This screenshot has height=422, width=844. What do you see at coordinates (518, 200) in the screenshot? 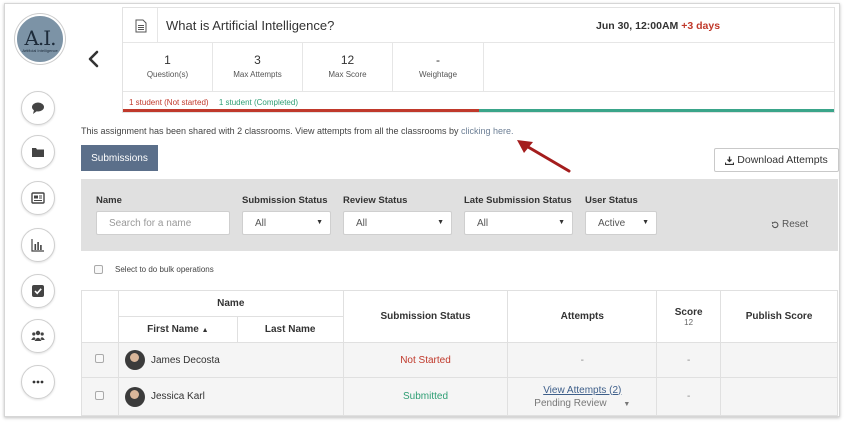
I see `late-submission-filter-label: Late Submission Status` at bounding box center [518, 200].